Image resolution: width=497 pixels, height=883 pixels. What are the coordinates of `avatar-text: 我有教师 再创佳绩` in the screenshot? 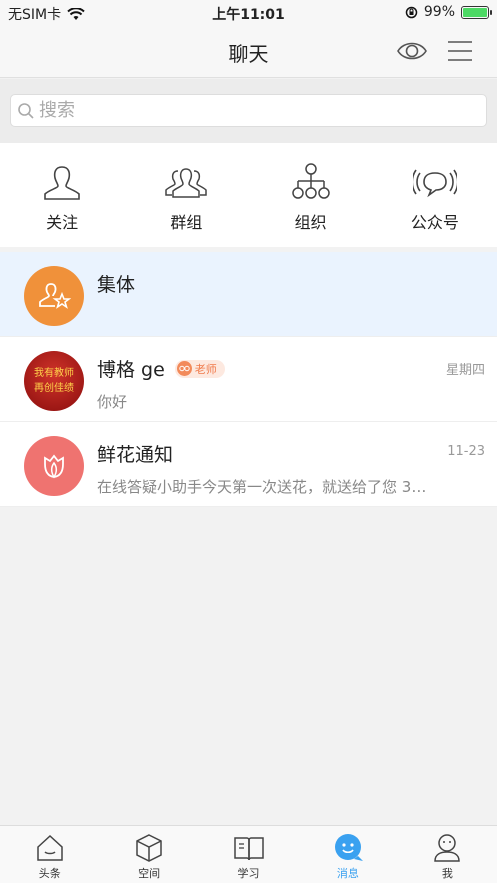 It's located at (54, 381).